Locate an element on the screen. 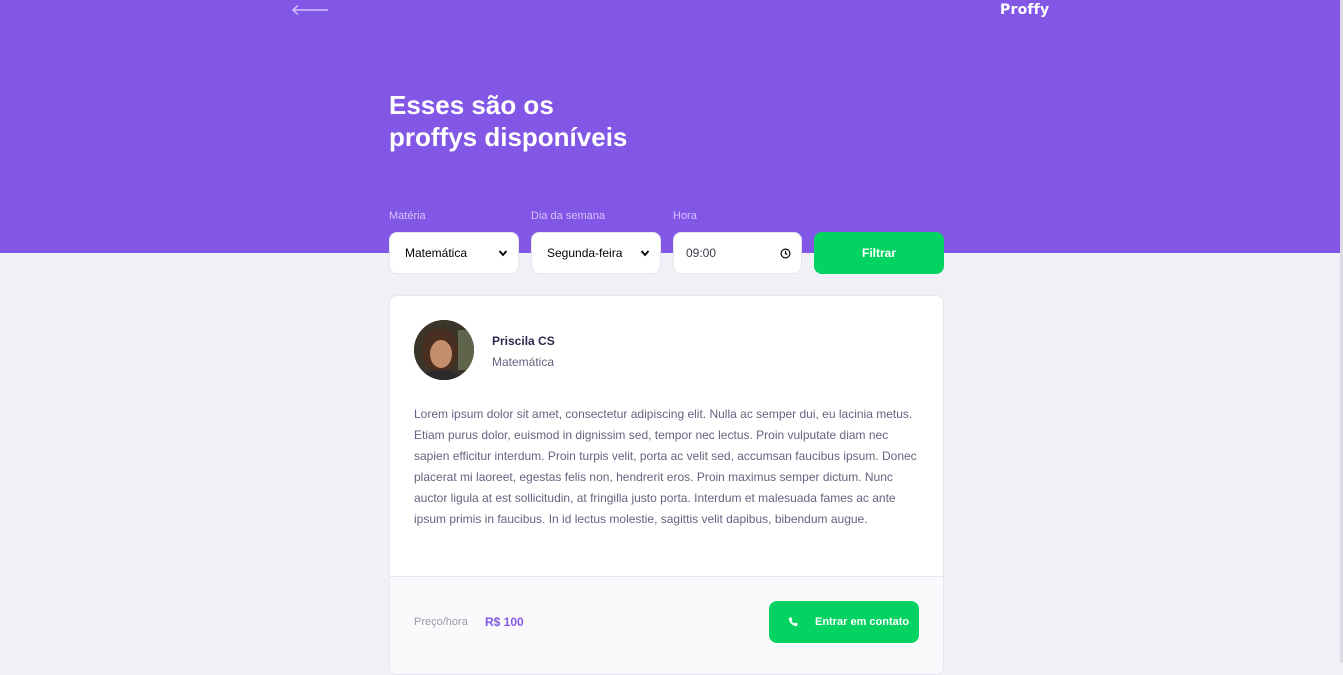  contact-button-label: Entrar em contato is located at coordinates (862, 622).